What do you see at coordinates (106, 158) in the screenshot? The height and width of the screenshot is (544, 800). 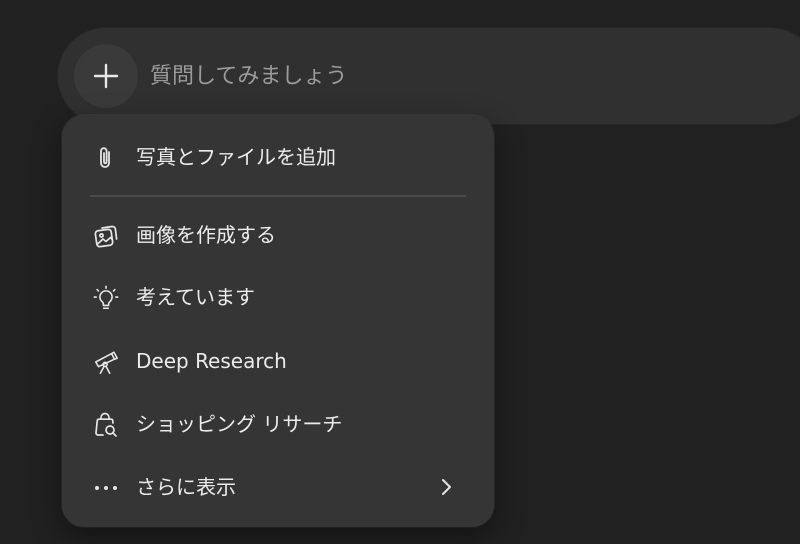 I see `paperclip-icon` at bounding box center [106, 158].